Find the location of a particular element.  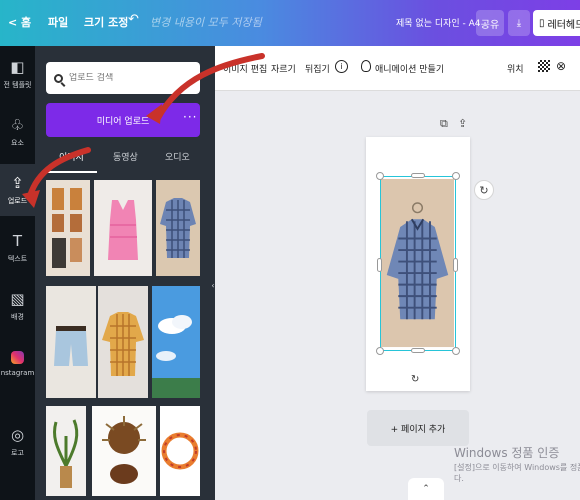

uploaded-image-chestnut is located at coordinates (124, 451).